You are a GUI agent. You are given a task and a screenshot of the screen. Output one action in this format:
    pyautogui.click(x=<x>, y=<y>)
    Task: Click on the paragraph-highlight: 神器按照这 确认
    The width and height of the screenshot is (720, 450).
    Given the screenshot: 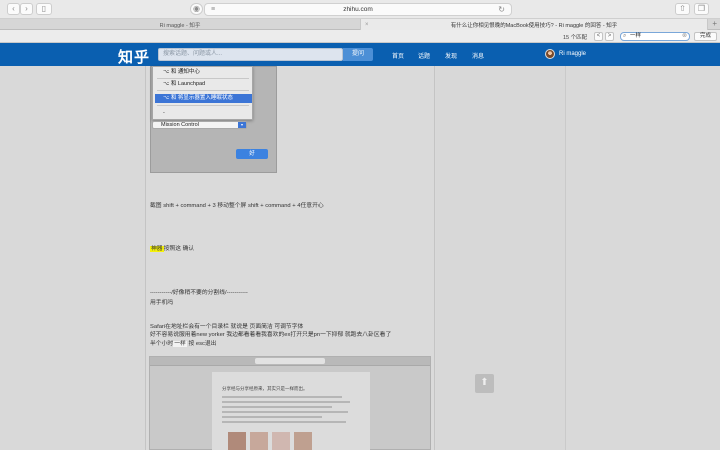 What is the action you would take?
    pyautogui.click(x=172, y=249)
    